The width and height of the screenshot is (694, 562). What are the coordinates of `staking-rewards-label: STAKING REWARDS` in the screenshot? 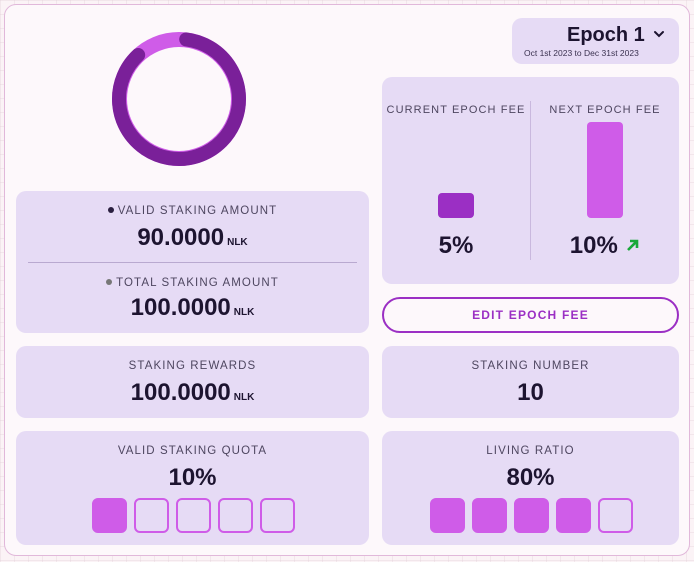 It's located at (192, 366).